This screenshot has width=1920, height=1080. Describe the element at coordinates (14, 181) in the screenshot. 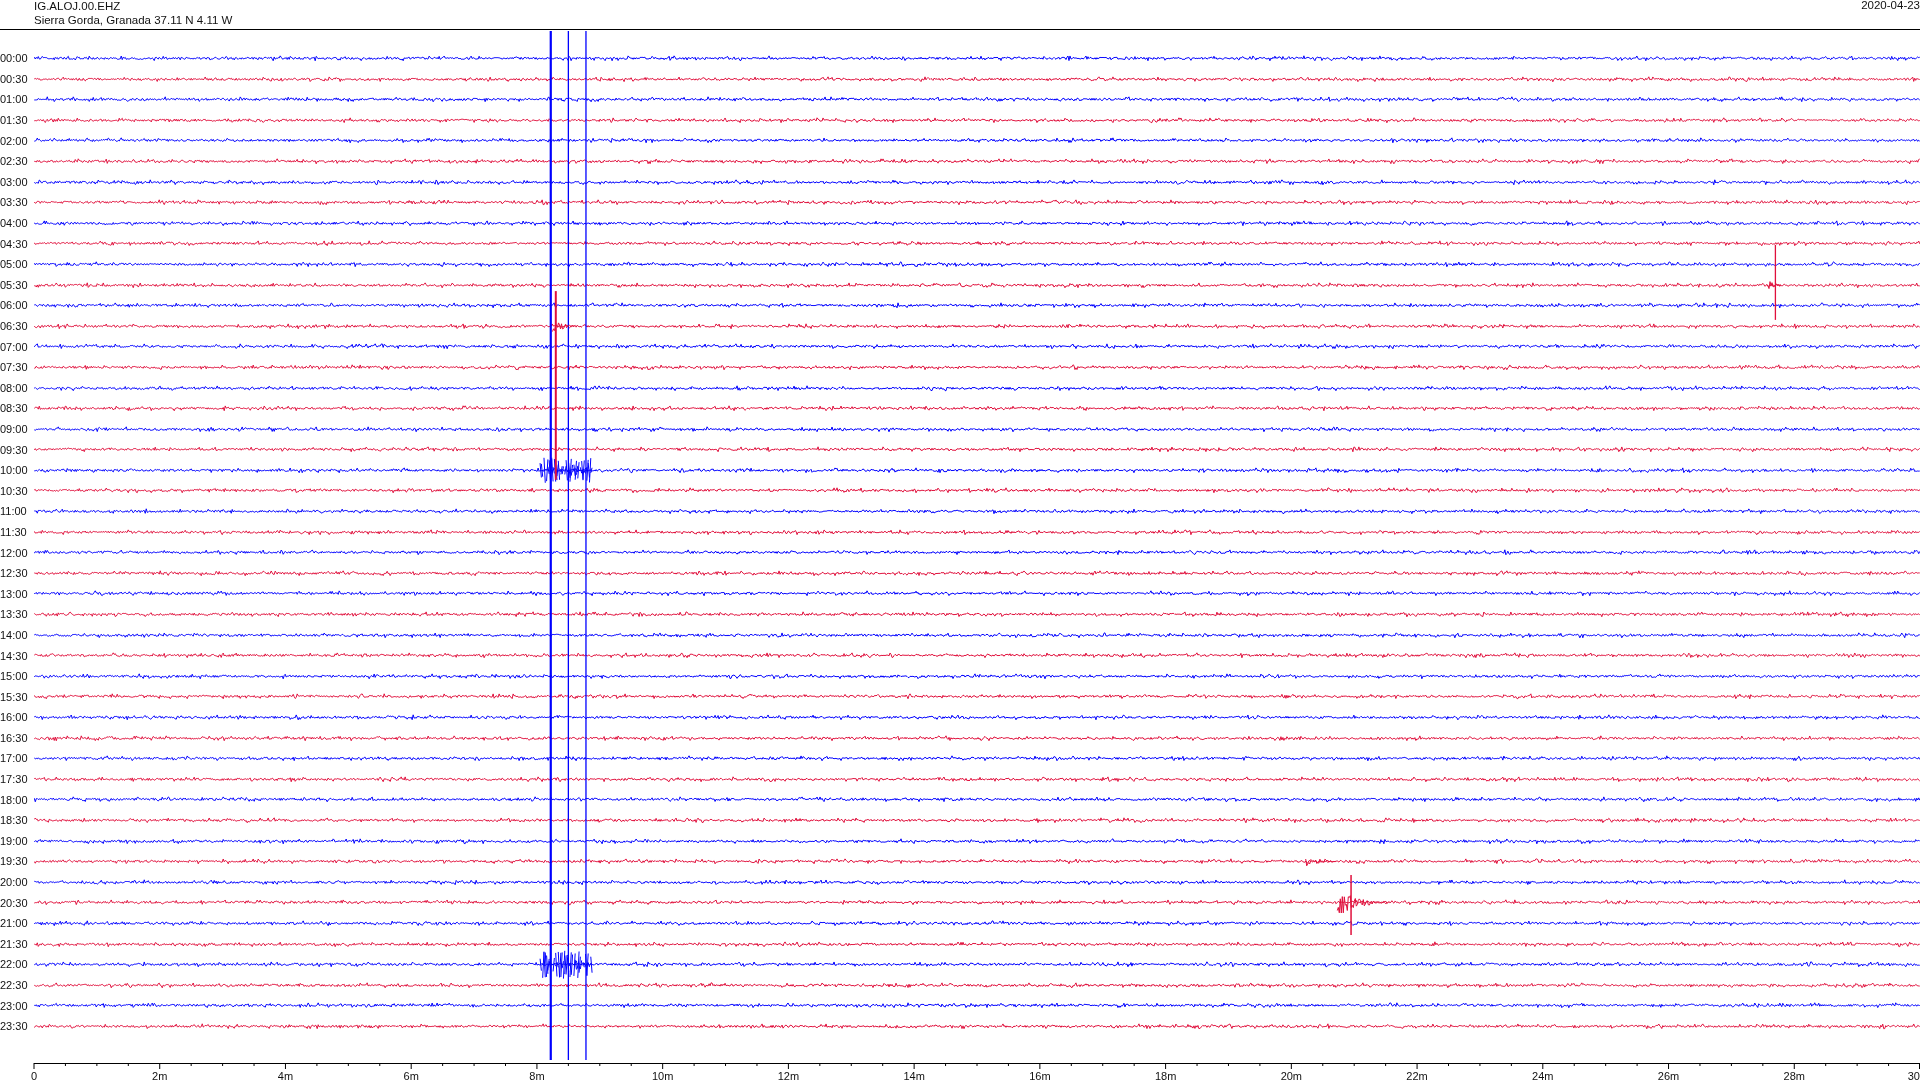

I see `time-label: 03:00` at that location.